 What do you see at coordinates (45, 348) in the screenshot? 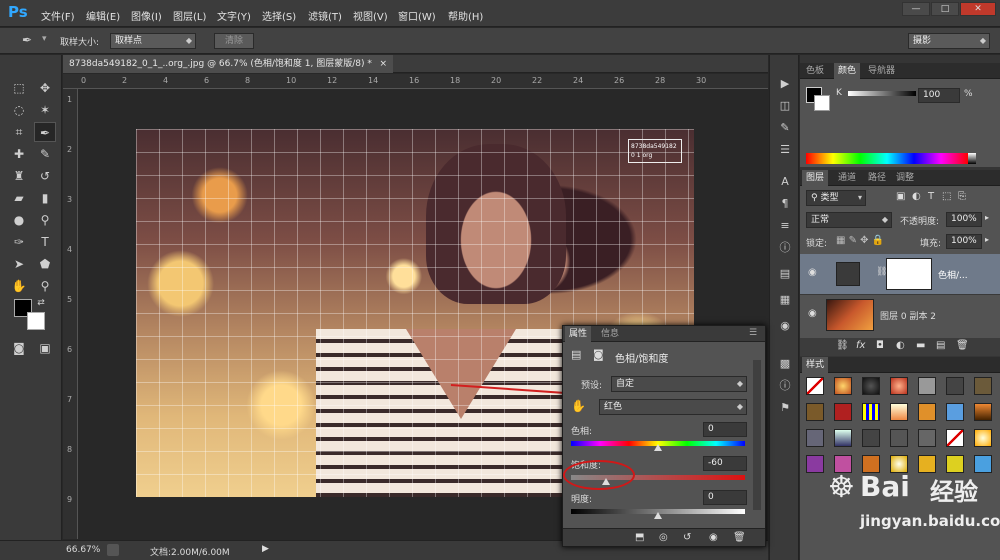
I see `screen-mode-icon: ▣` at bounding box center [45, 348].